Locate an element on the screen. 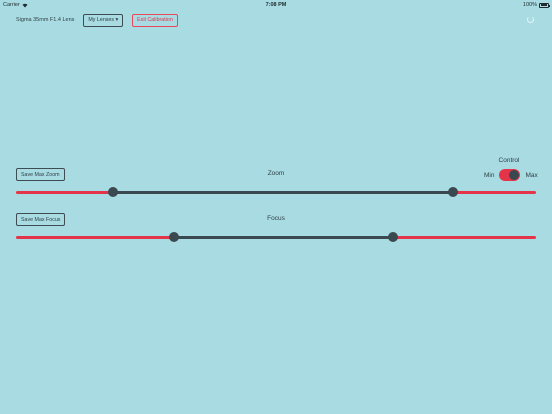  clock: 7:08 PM is located at coordinates (276, 5).